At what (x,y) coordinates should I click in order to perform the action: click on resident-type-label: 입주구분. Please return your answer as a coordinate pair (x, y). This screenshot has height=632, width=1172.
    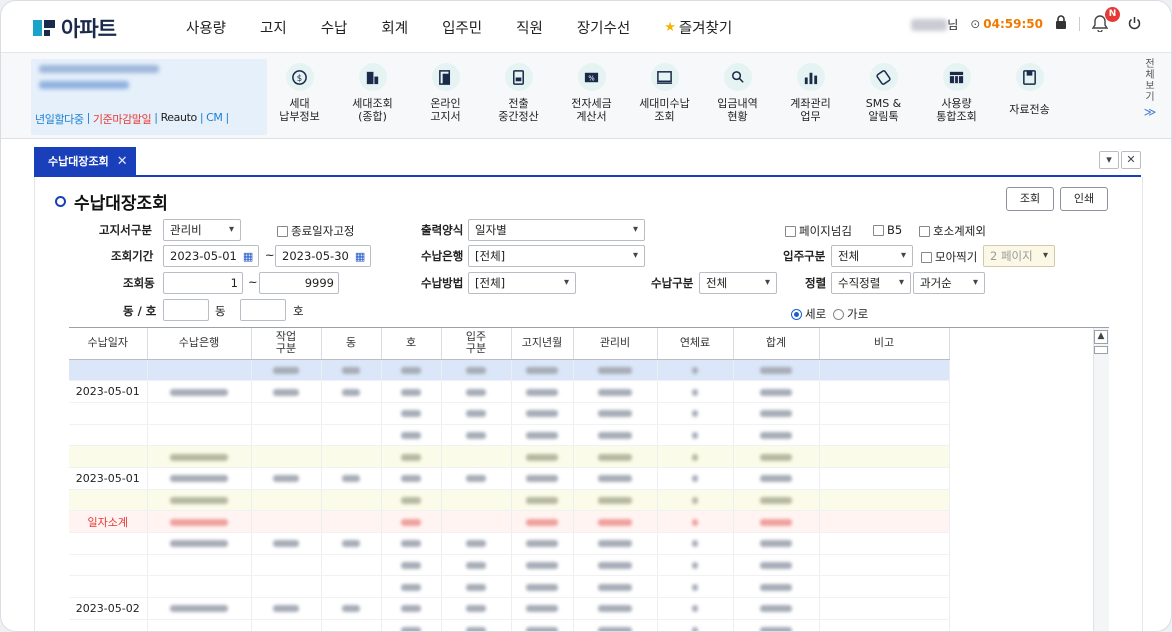
    Looking at the image, I should click on (804, 256).